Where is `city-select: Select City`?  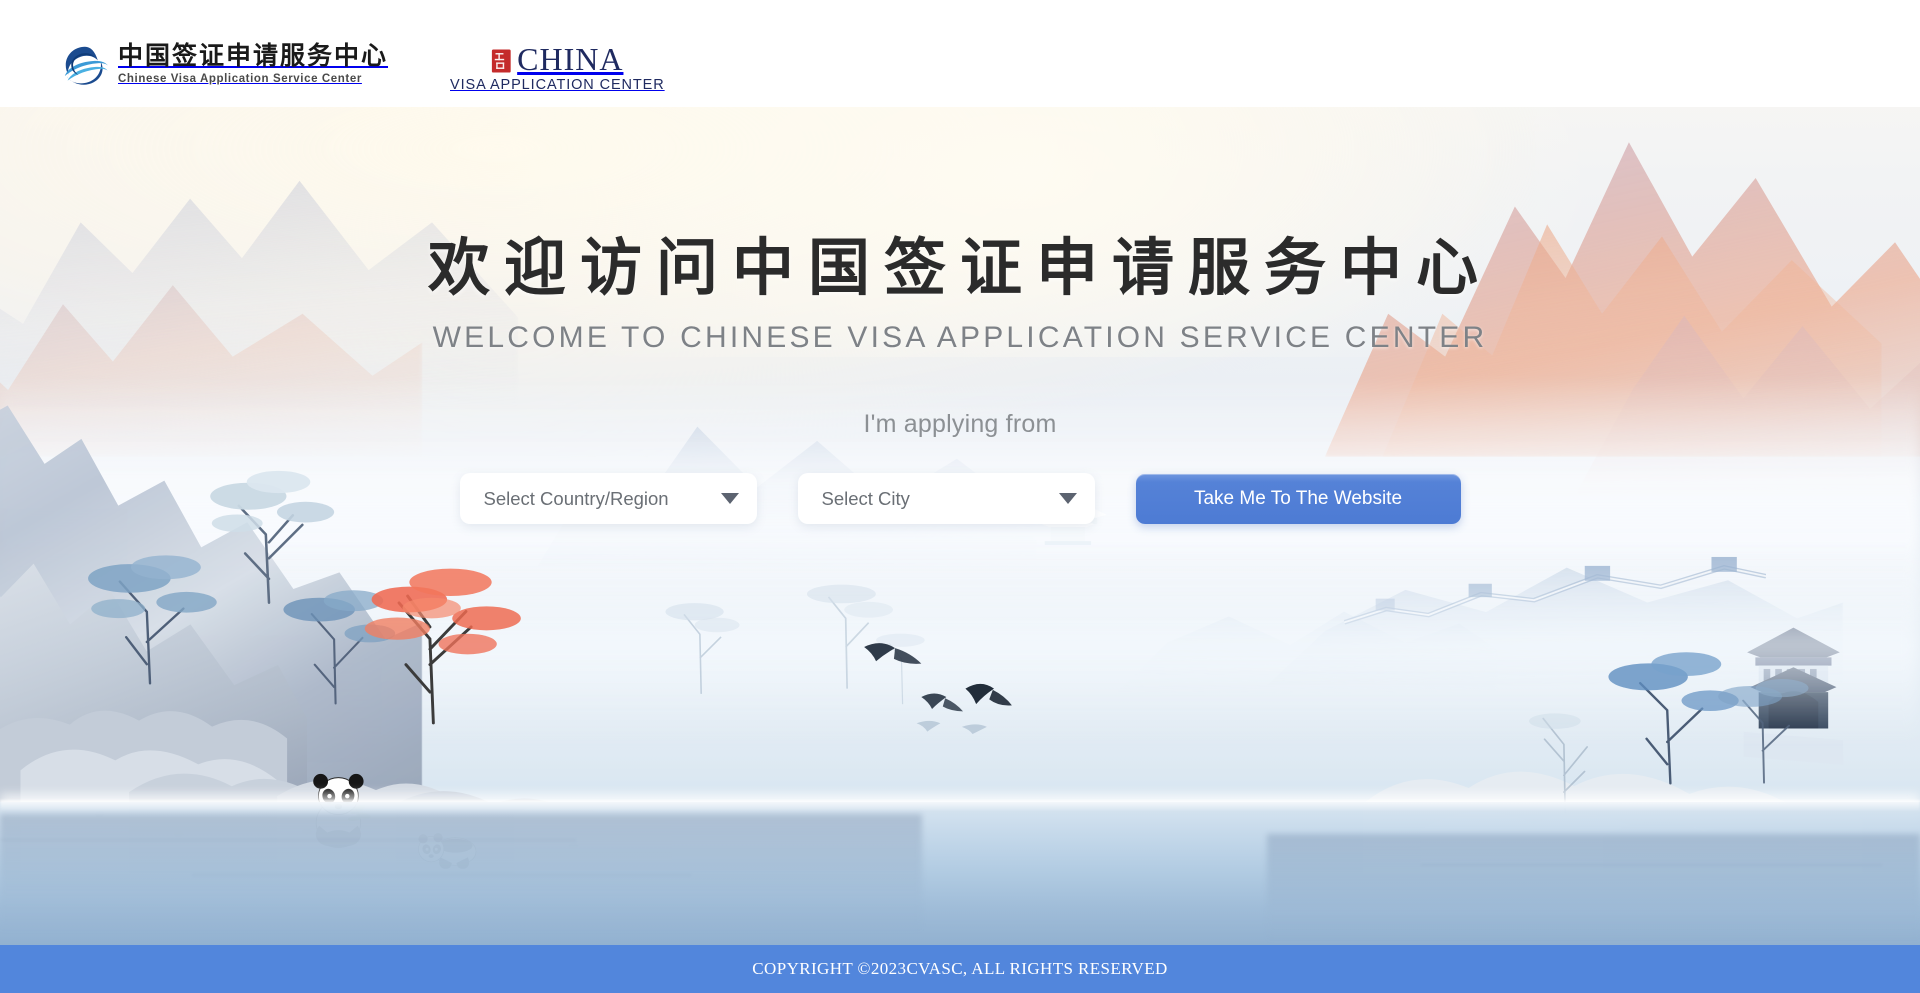 city-select: Select City is located at coordinates (946, 498).